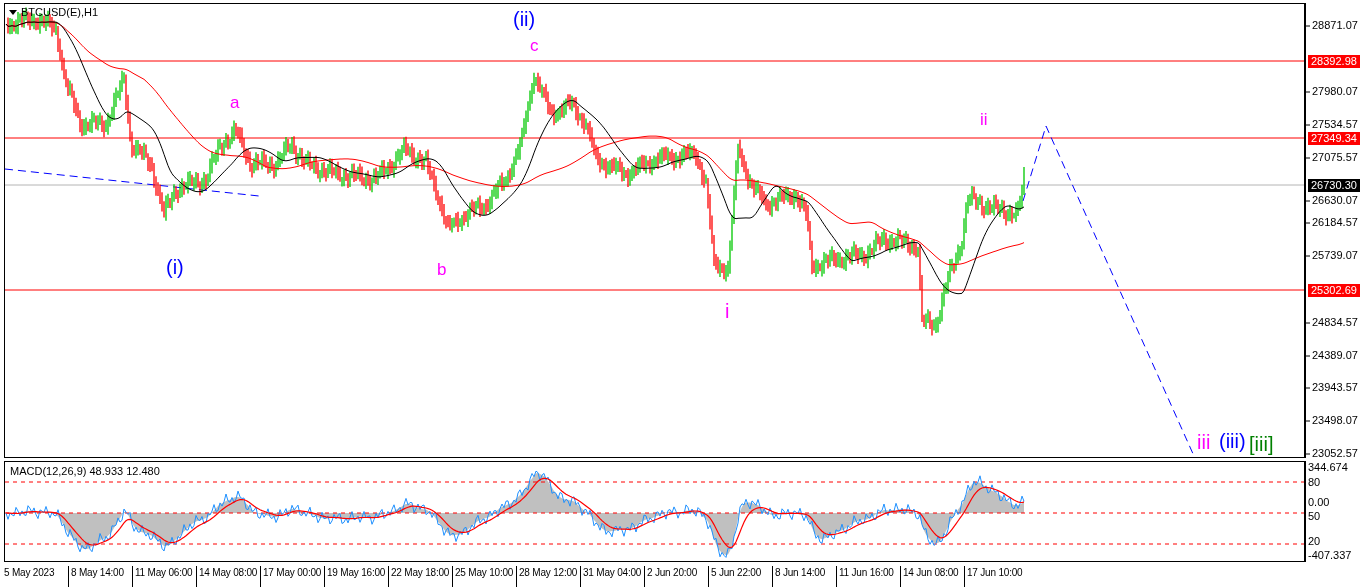  What do you see at coordinates (100, 576) in the screenshot?
I see `time-axis-label: 8 May 14:00` at bounding box center [100, 576].